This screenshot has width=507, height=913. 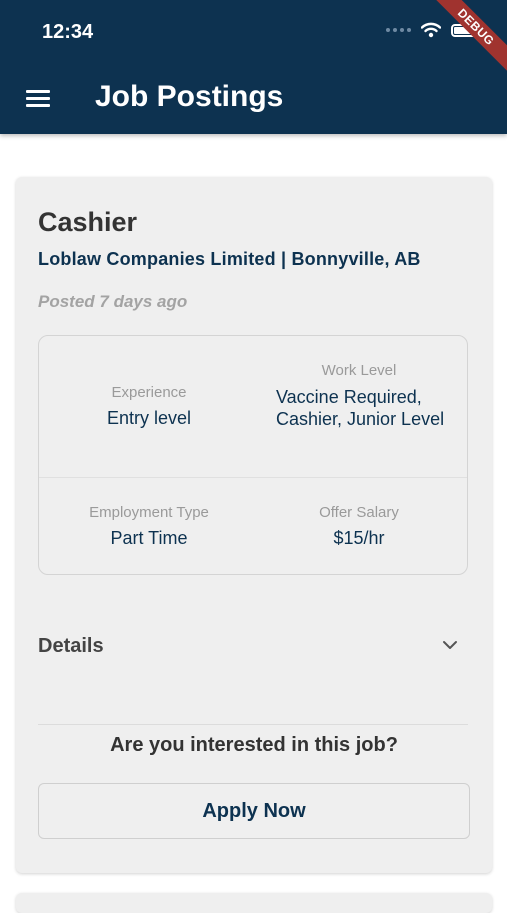 What do you see at coordinates (359, 512) in the screenshot?
I see `offer-salary-label: Offer Salary` at bounding box center [359, 512].